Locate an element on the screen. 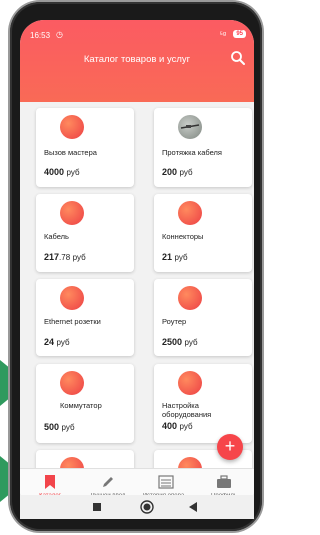 This screenshot has width=320, height=535. add-button: + is located at coordinates (230, 447).